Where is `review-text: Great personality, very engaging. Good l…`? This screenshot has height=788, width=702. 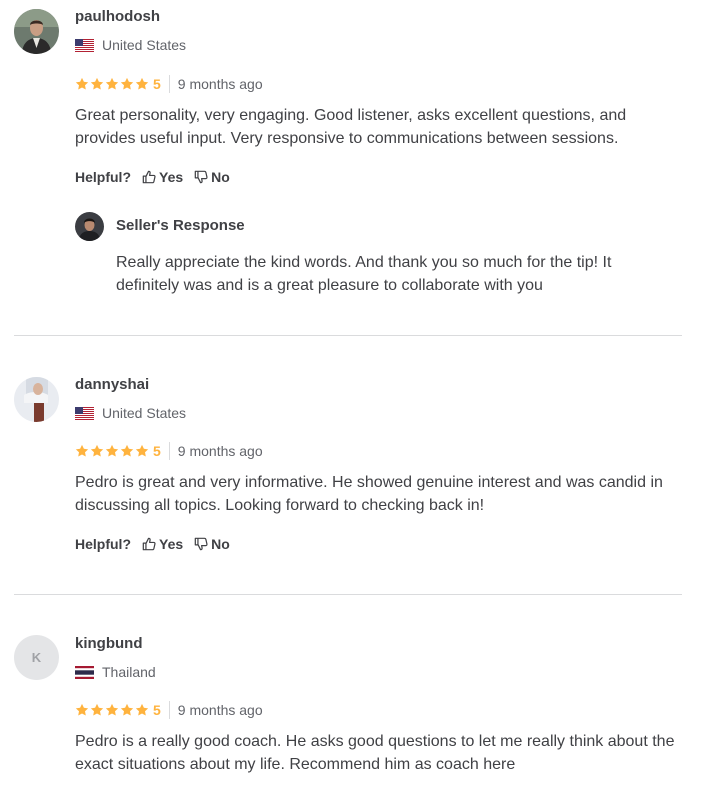 review-text: Great personality, very engaging. Good l… is located at coordinates (351, 127).